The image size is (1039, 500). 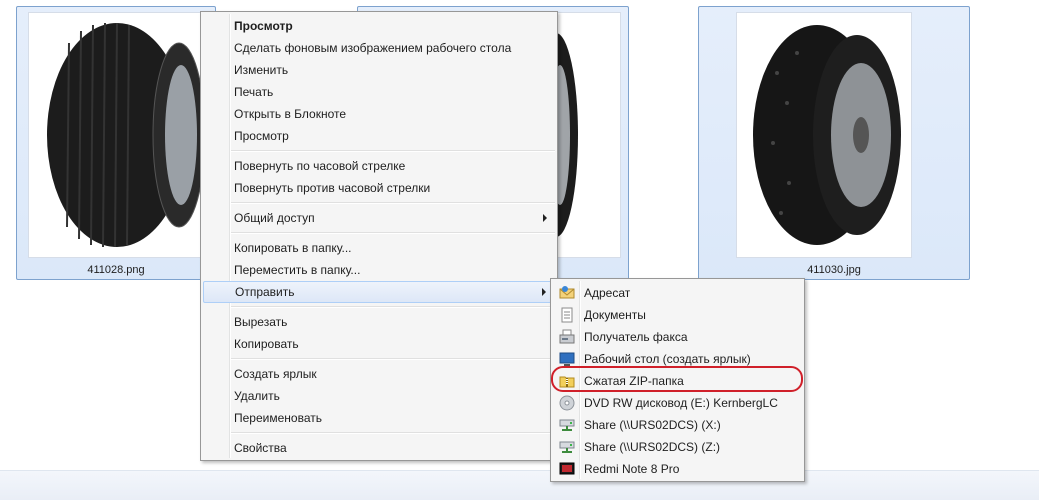 I want to click on menu-item-label: Share (\\URS02DCS) (X:), so click(x=652, y=425).